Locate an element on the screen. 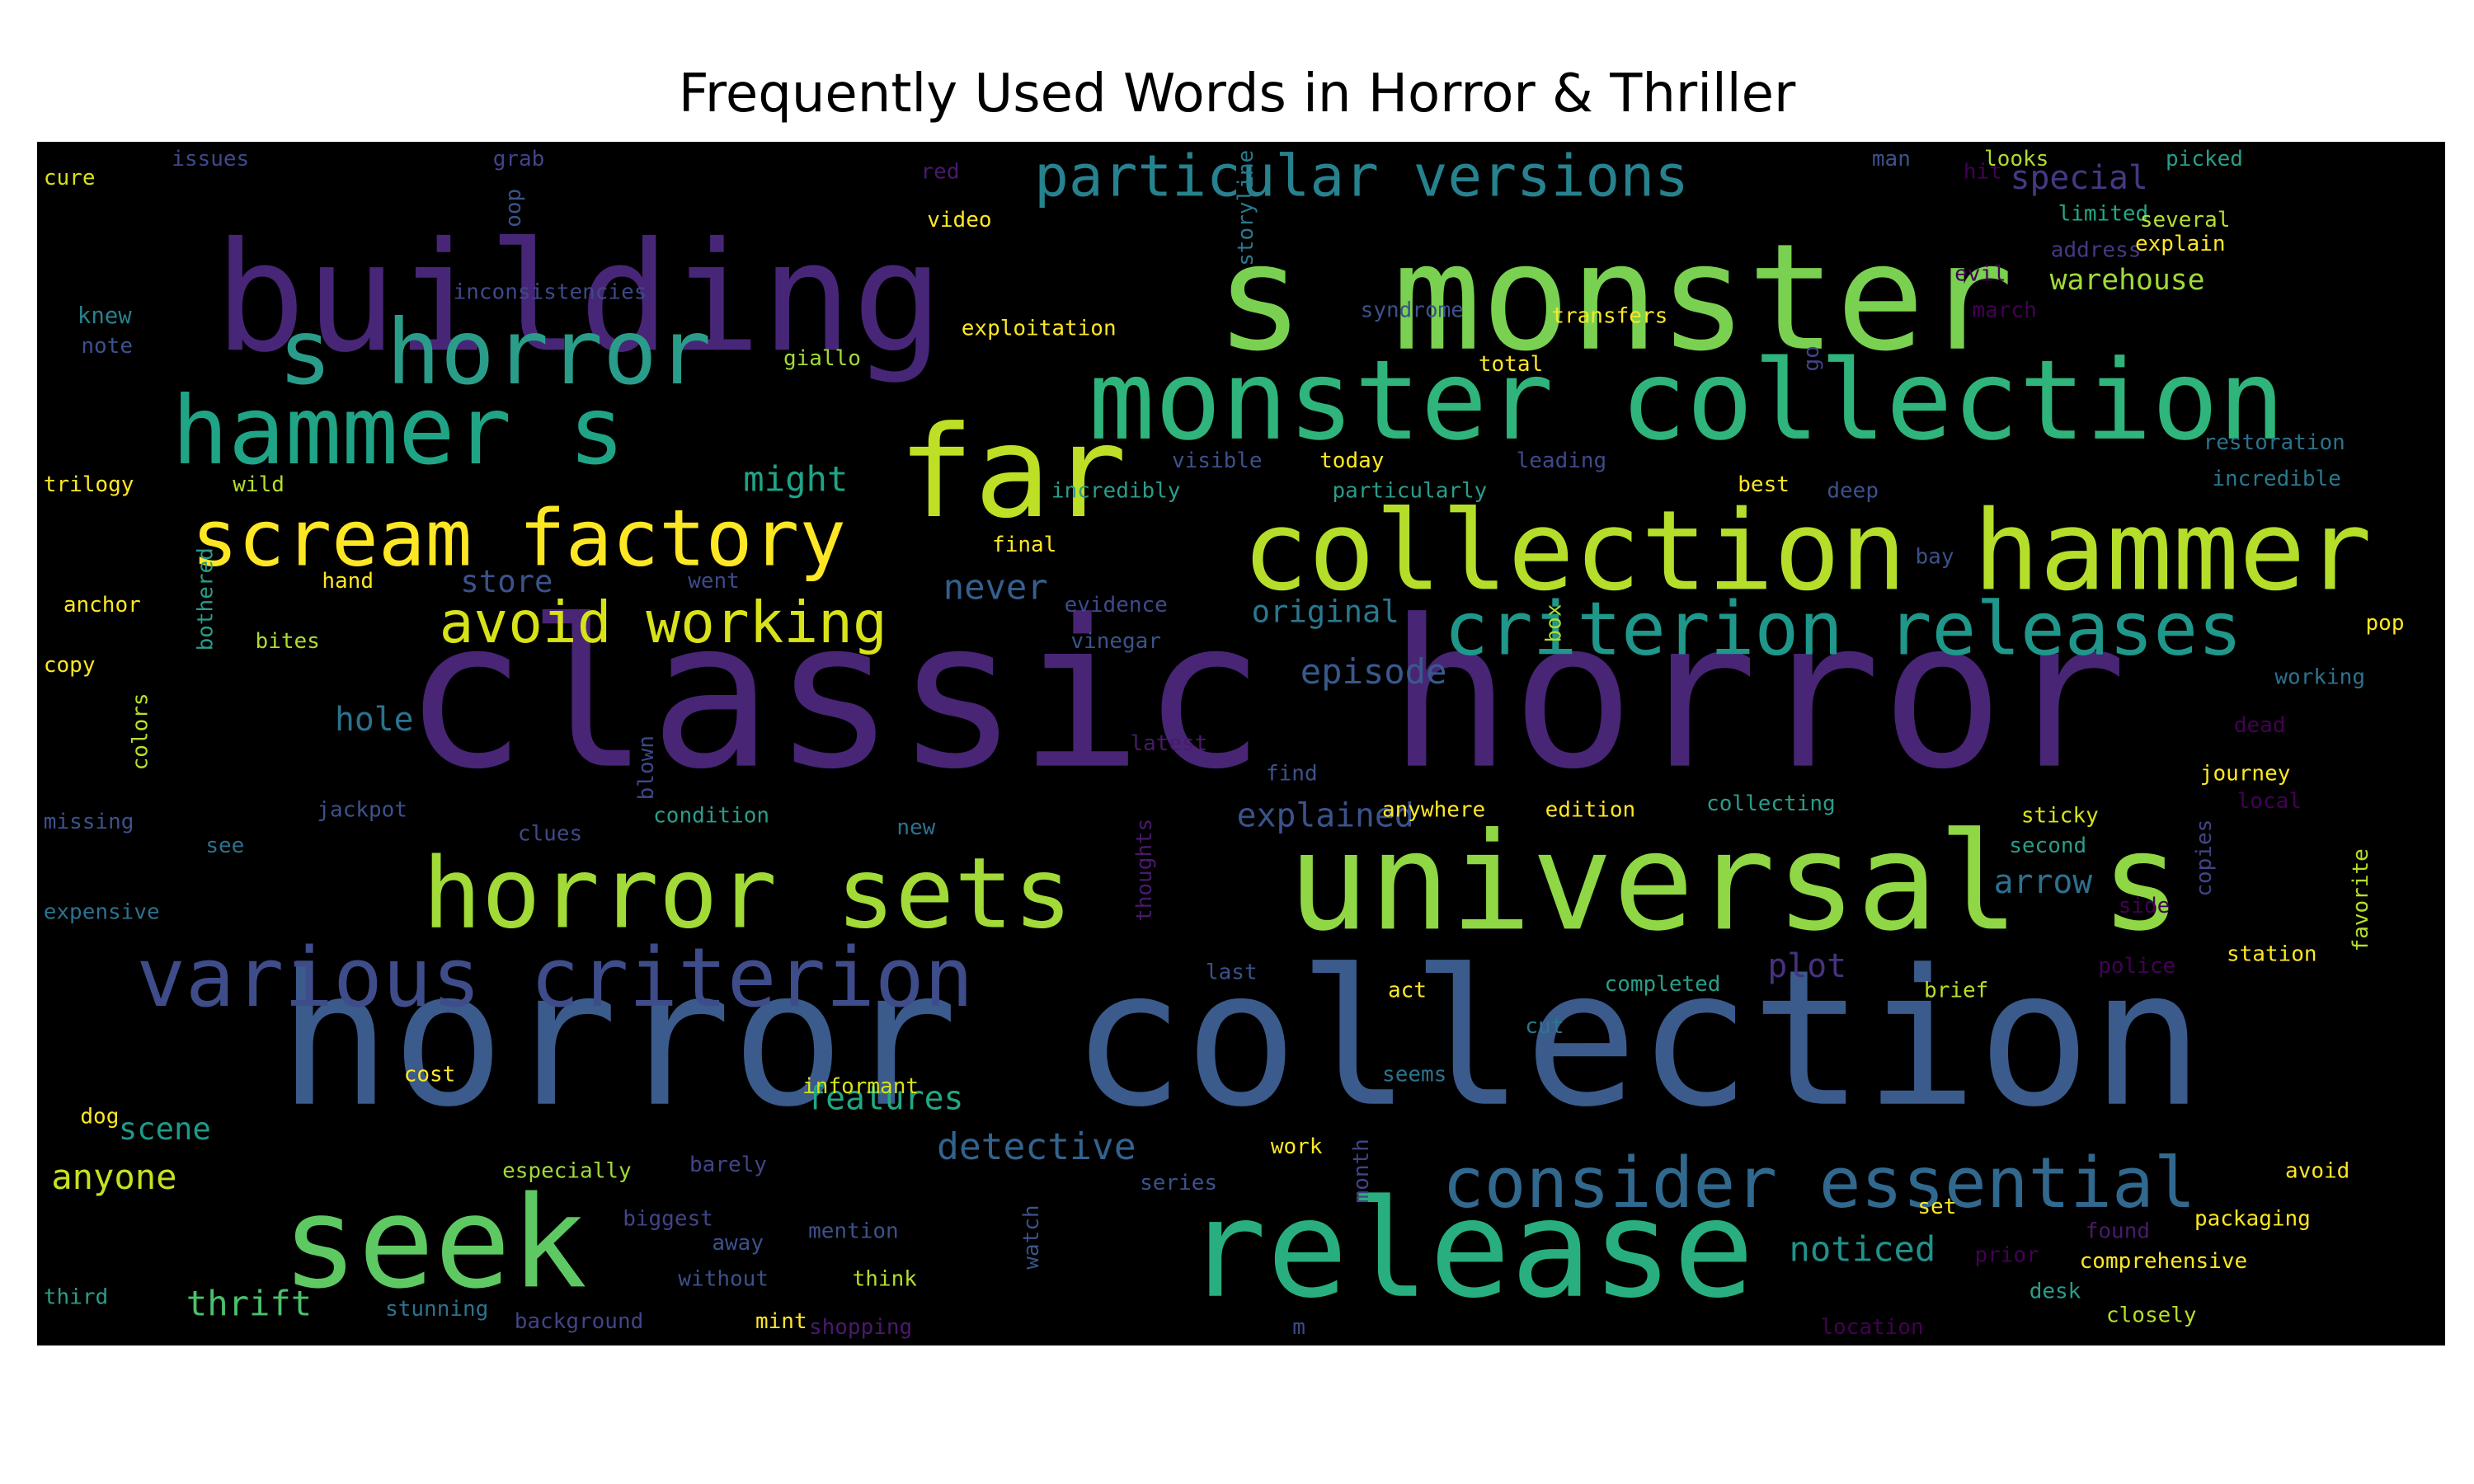 This screenshot has height=1484, width=2474. word-journey: journey is located at coordinates (2245, 774).